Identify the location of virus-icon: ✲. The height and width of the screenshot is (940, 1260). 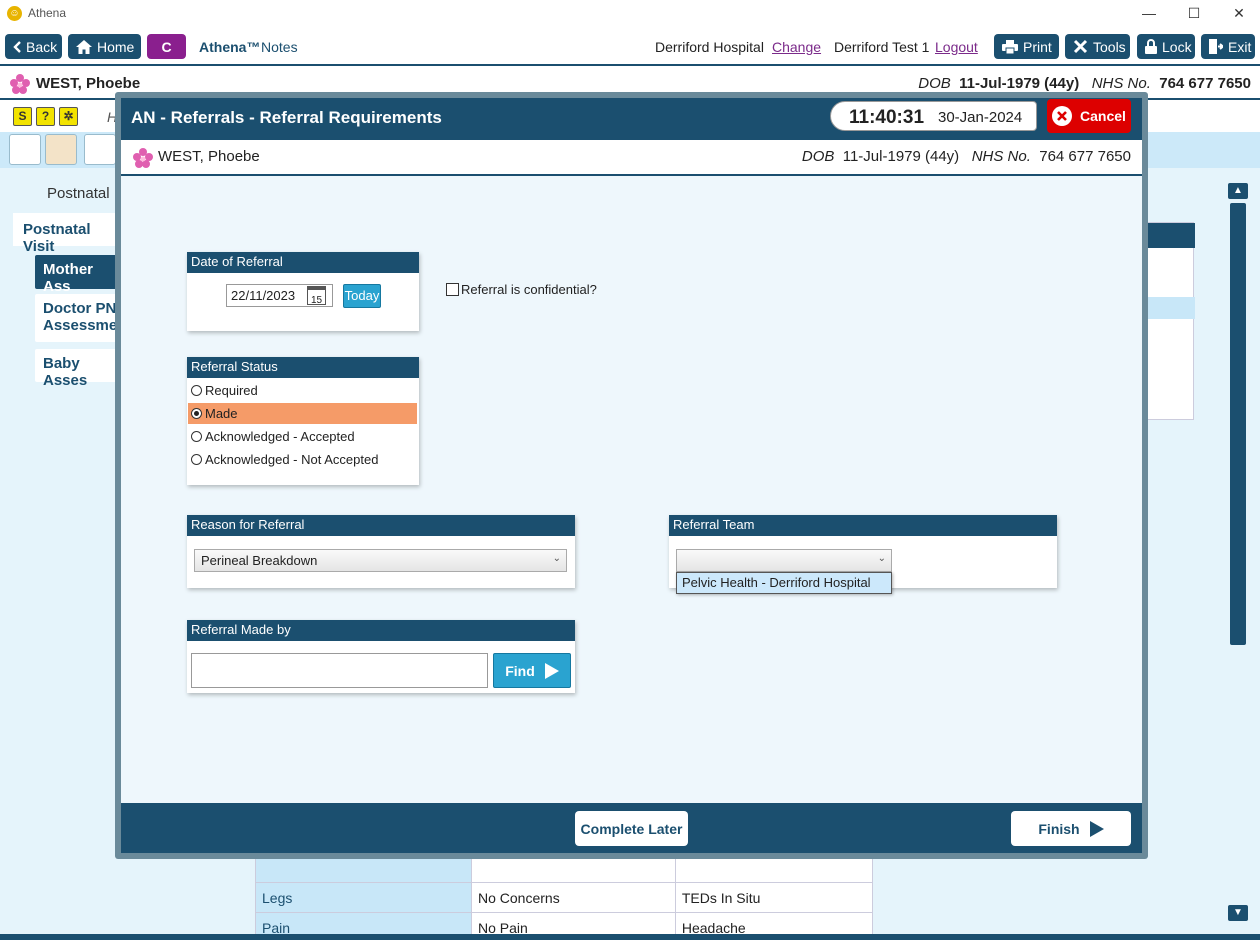
(68, 116).